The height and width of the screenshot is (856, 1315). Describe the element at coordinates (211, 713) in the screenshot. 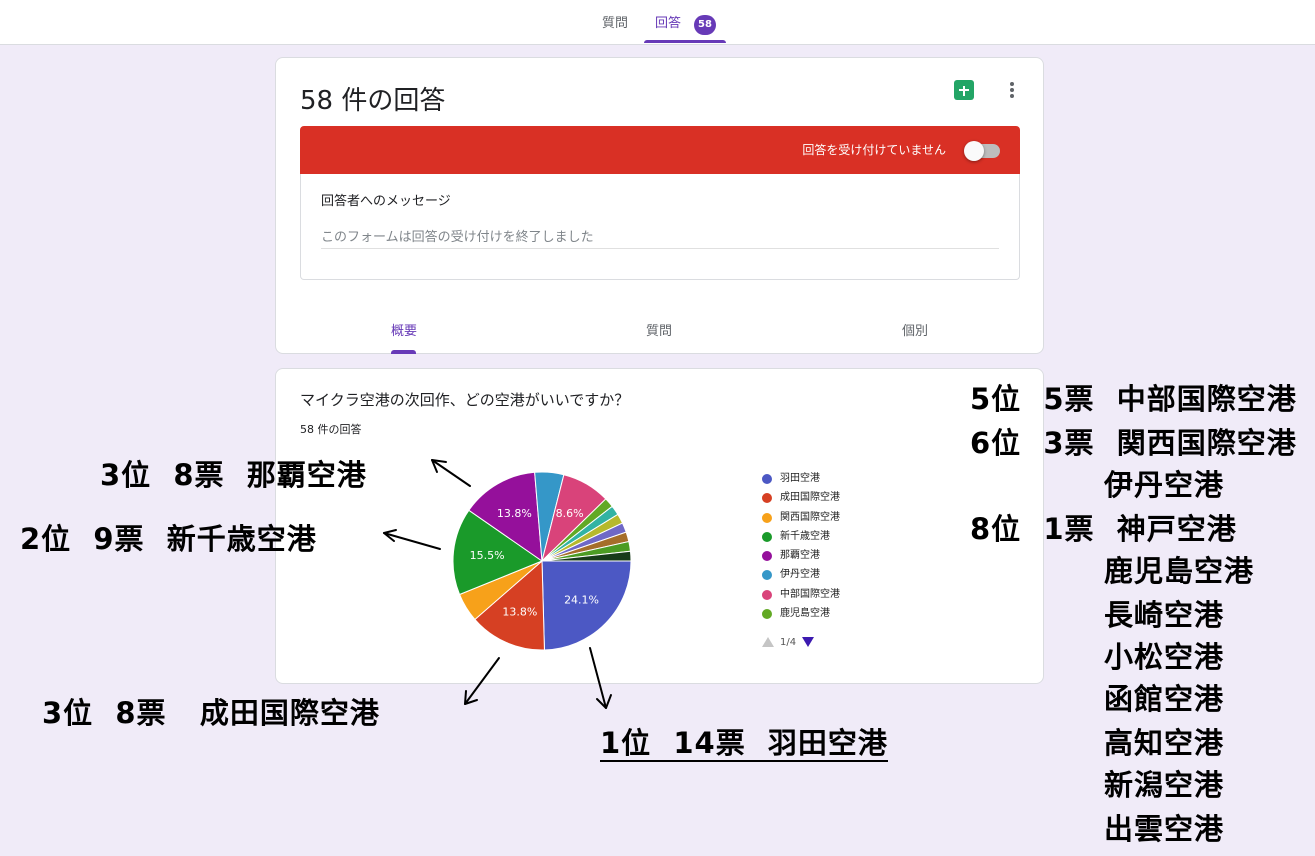

I see `annotation-narita: 3位 8票 成田国際空港` at that location.